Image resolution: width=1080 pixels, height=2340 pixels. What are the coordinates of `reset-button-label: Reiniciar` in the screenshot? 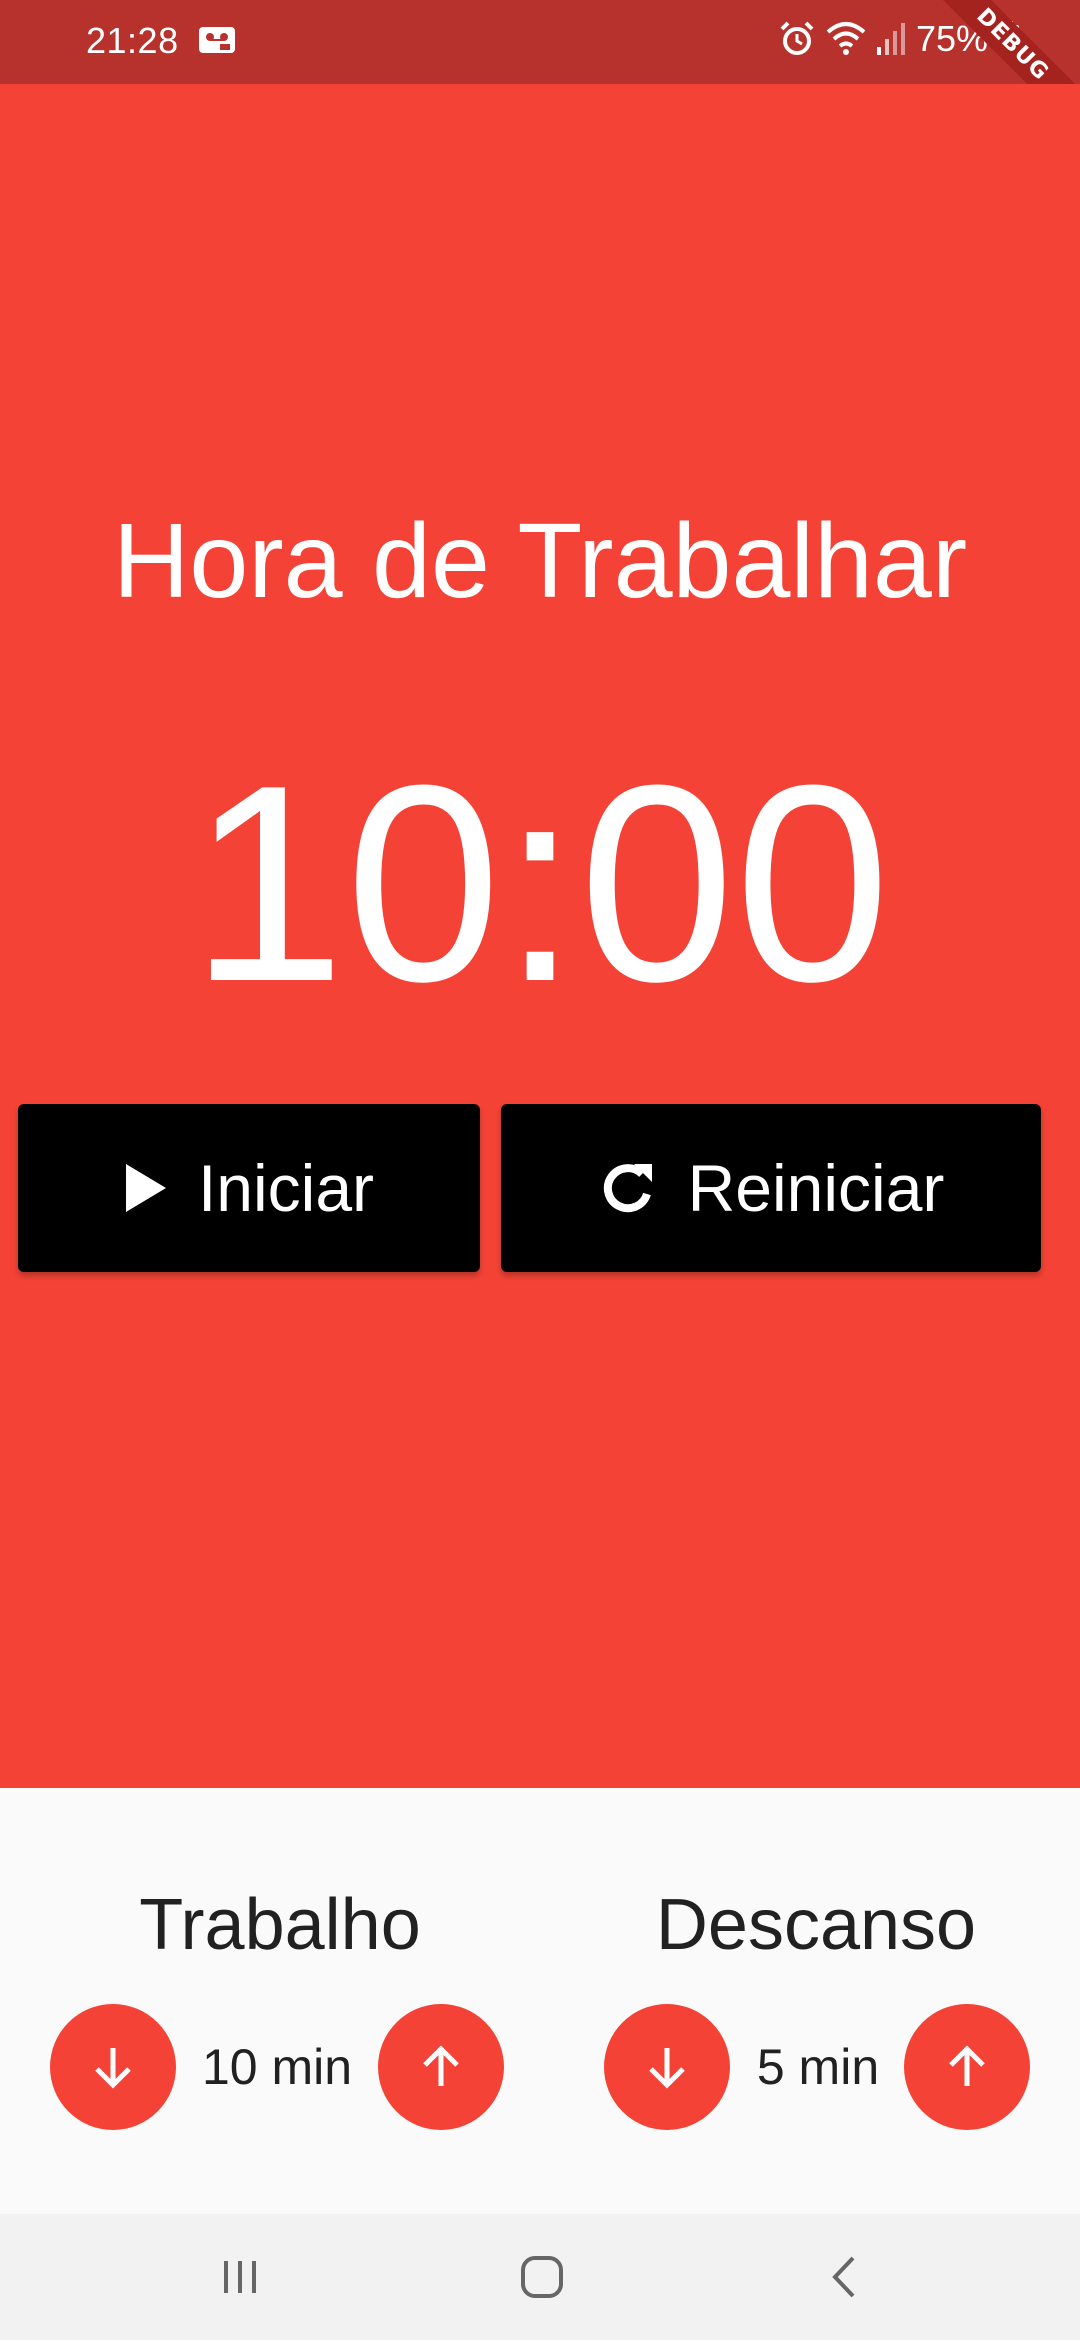 It's located at (816, 1188).